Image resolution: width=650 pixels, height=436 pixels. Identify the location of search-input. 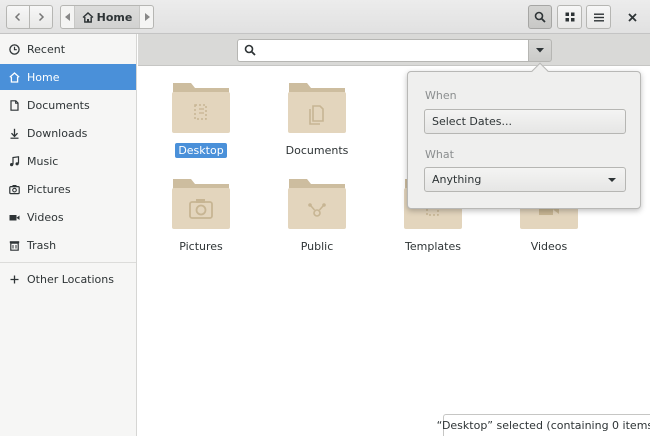
(392, 50).